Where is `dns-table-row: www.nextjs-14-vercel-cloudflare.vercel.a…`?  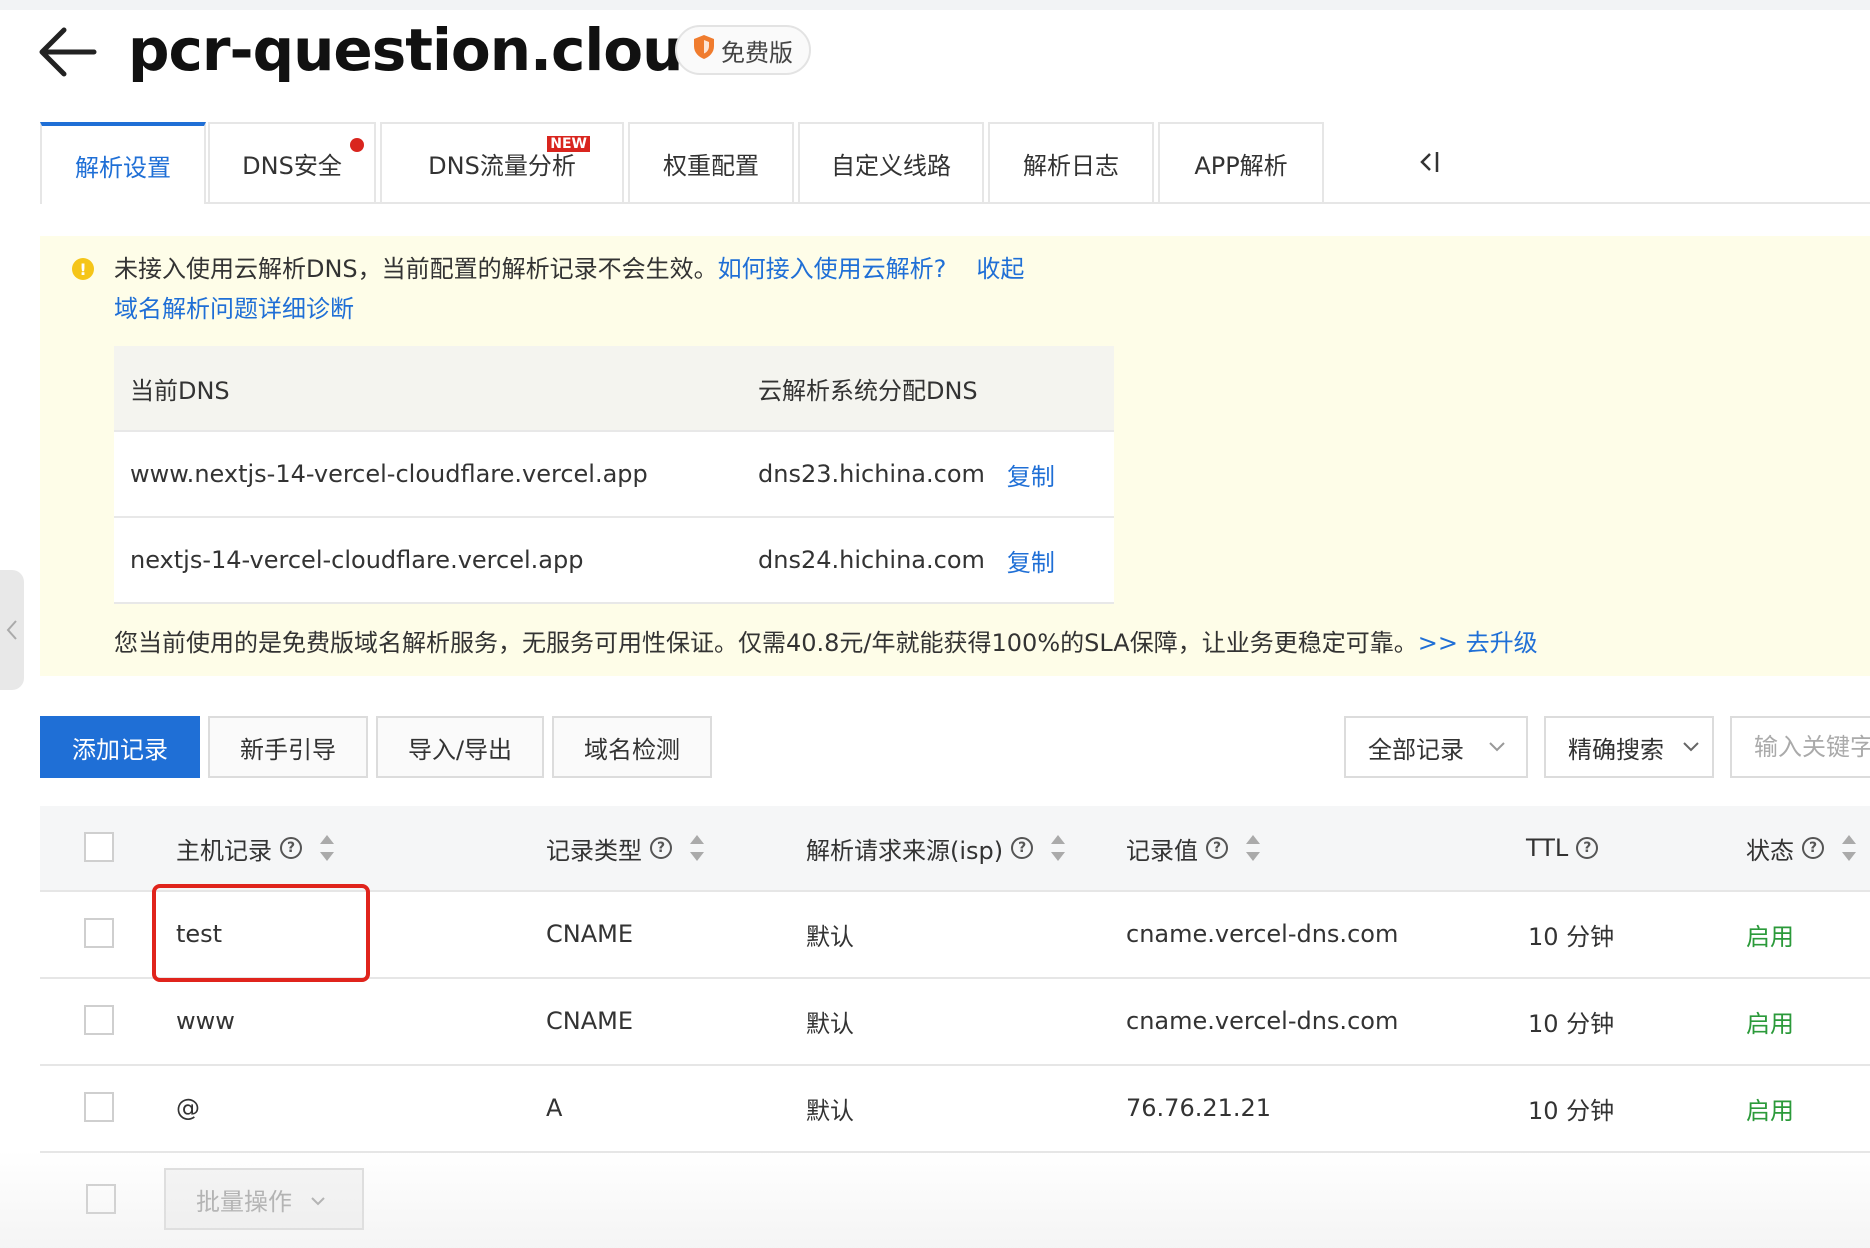
dns-table-row: www.nextjs-14-vercel-cloudflare.vercel.a… is located at coordinates (614, 475).